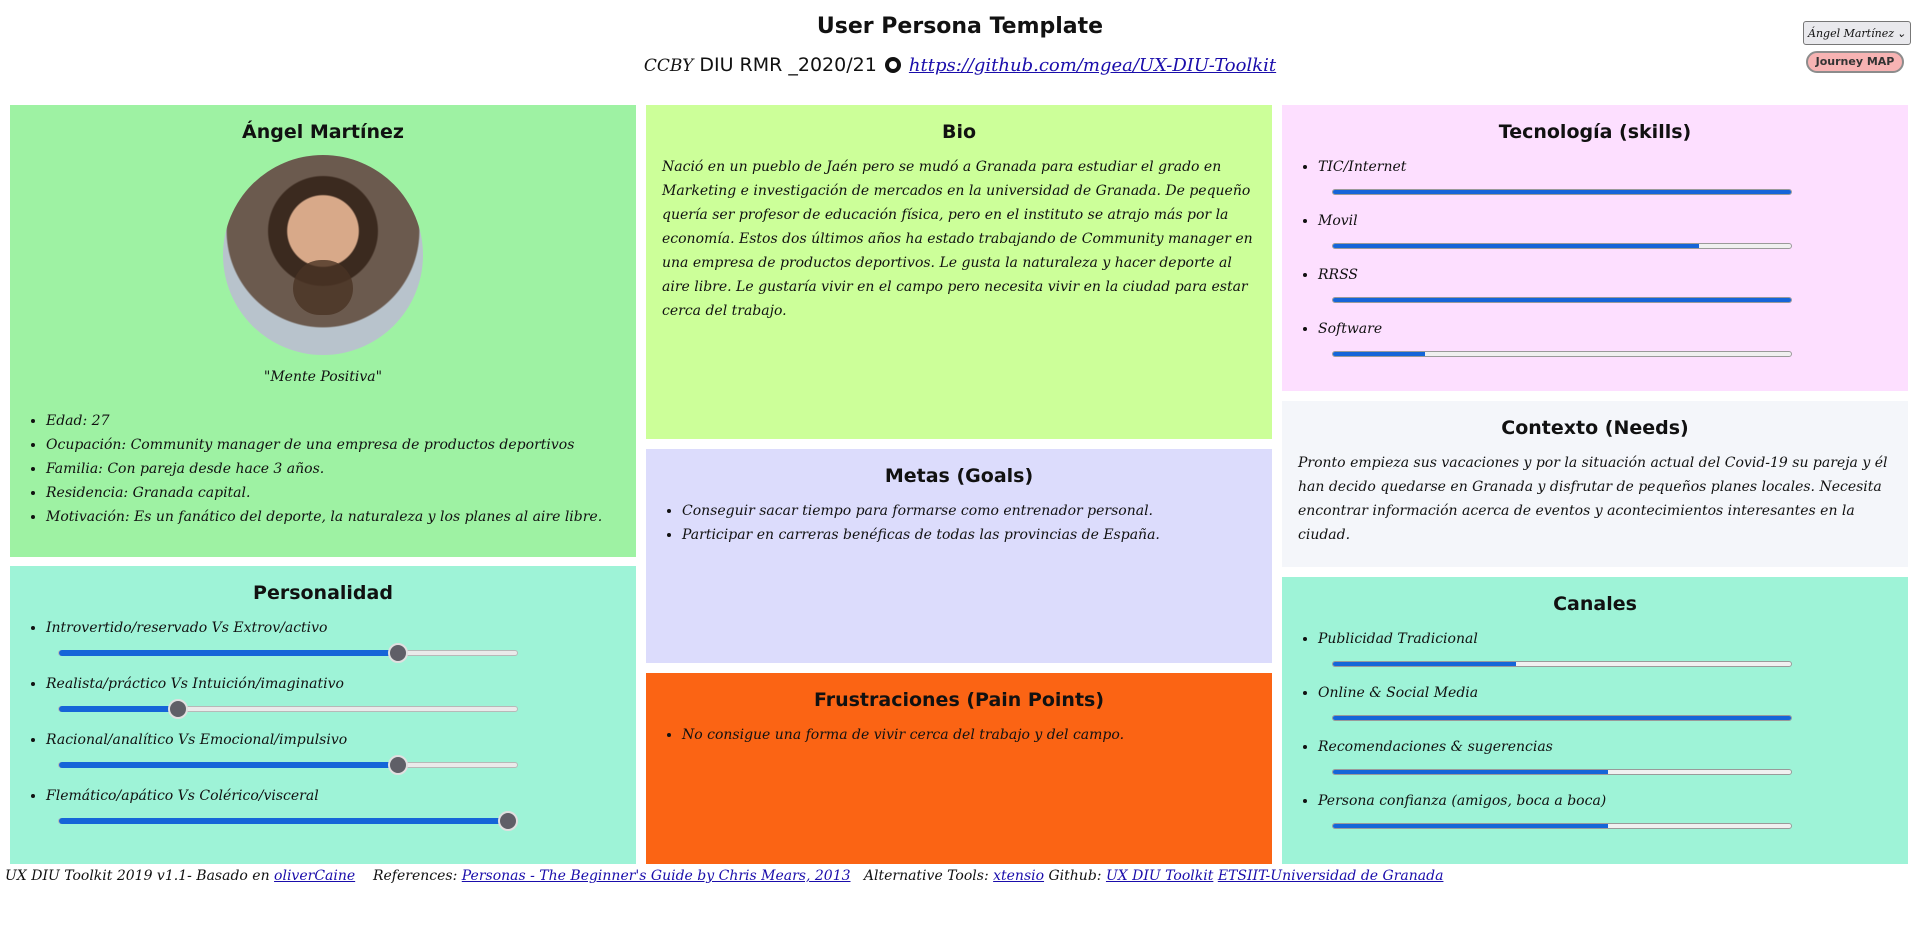 The image size is (1920, 927). What do you see at coordinates (1331, 876) in the screenshot?
I see `footer-link-etsiit: ETSIIT-Universidad de Granada` at bounding box center [1331, 876].